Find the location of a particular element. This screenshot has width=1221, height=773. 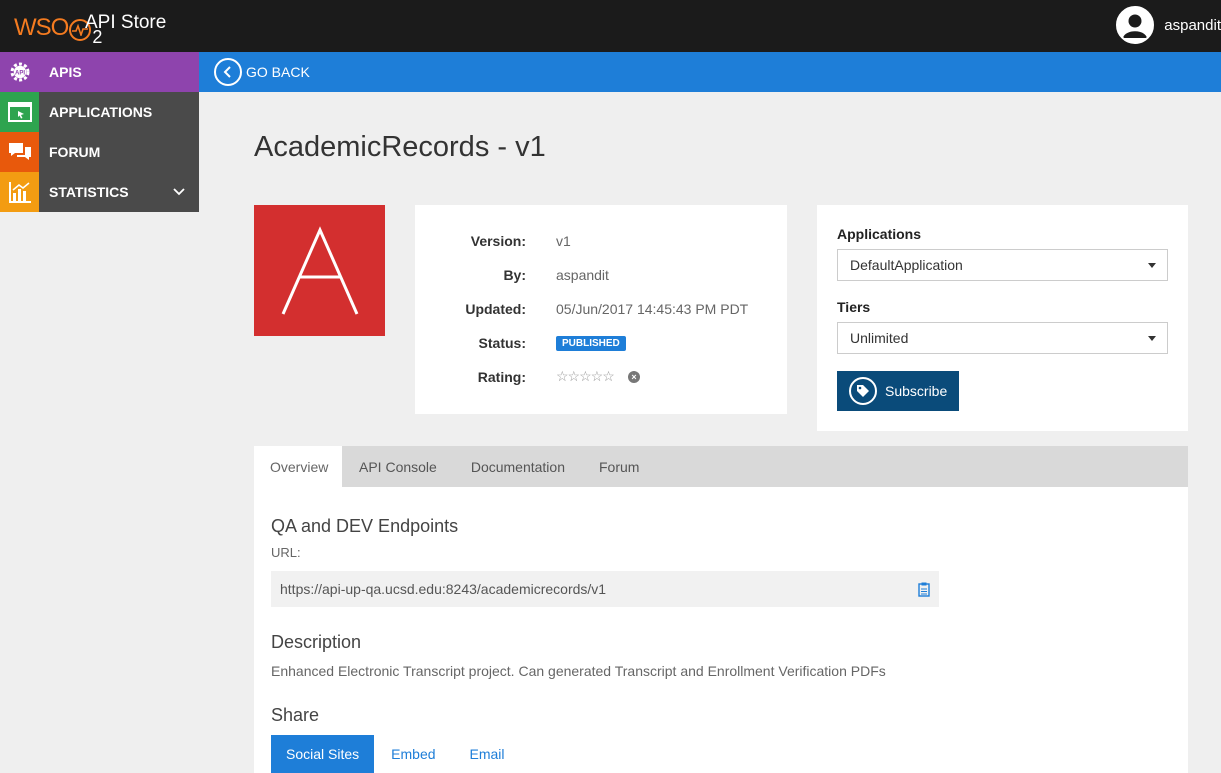

url-label: URL: is located at coordinates (286, 552).